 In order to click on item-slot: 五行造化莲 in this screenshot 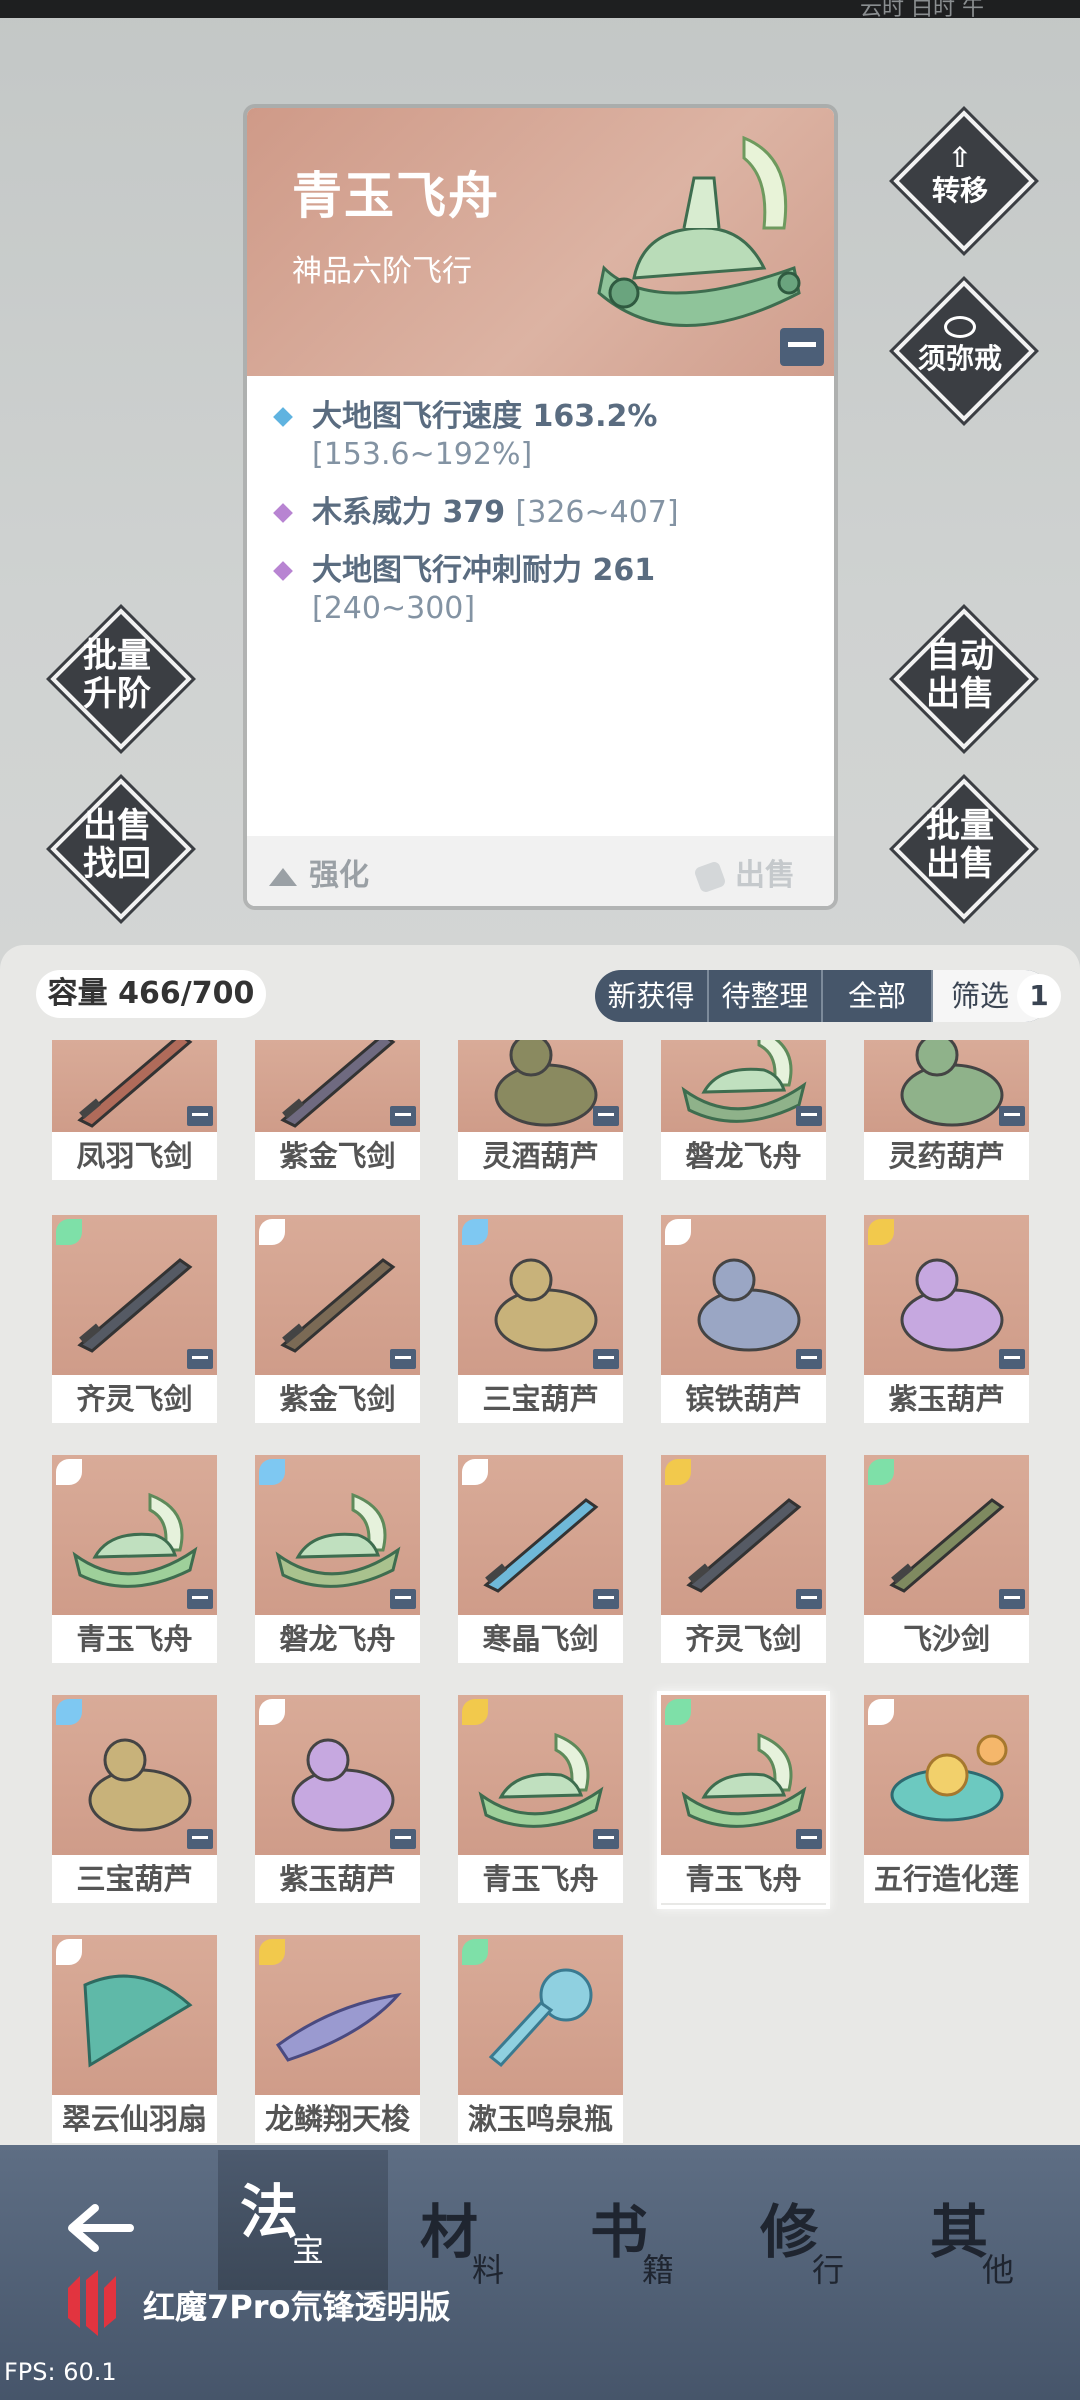, I will do `click(946, 1800)`.